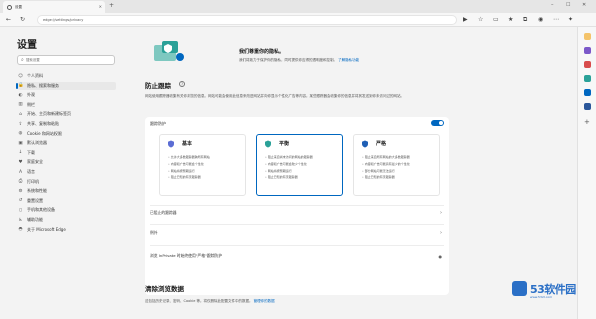 The image size is (596, 319). I want to click on tracking-toggle-label: 跟踪防护, so click(158, 123).